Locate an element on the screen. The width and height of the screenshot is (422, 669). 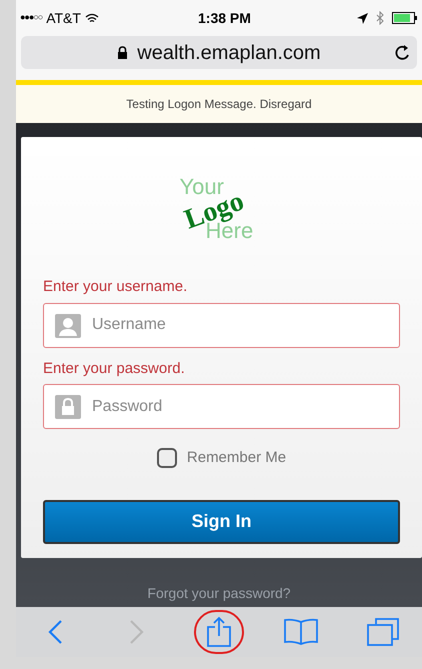
input-field: Password is located at coordinates (221, 406).